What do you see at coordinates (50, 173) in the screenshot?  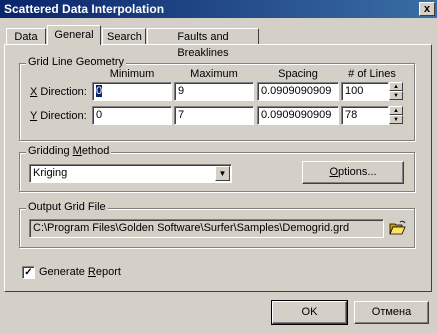 I see `gridding-method-value: Kriging` at bounding box center [50, 173].